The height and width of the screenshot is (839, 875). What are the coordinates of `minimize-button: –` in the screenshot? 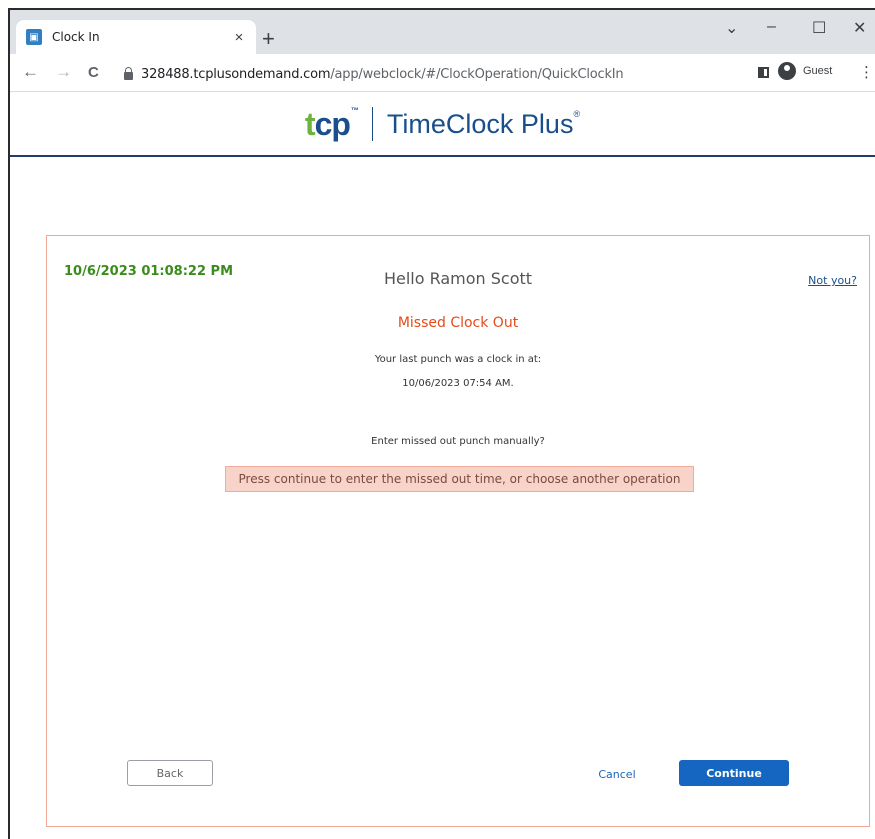 It's located at (771, 27).